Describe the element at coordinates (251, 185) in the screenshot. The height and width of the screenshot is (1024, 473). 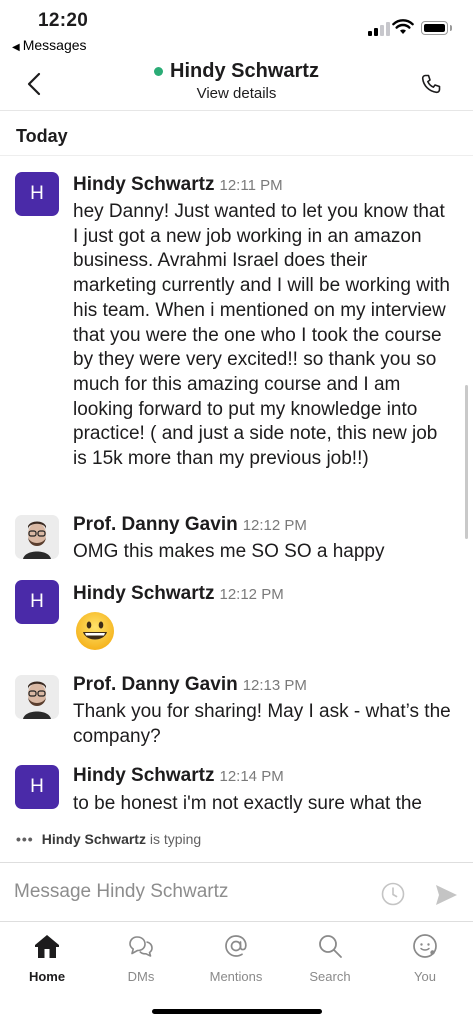
I see `message-timestamp: 12:11 PM` at that location.